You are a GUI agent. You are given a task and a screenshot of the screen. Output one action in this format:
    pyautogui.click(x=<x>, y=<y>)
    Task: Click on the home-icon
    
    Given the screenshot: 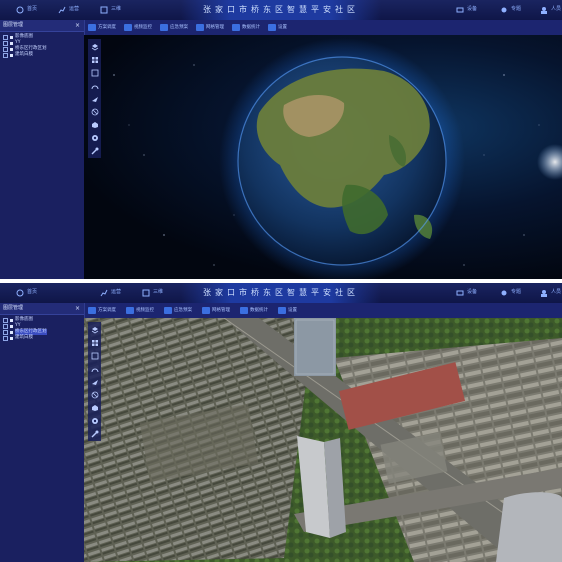 What is the action you would take?
    pyautogui.click(x=20, y=9)
    